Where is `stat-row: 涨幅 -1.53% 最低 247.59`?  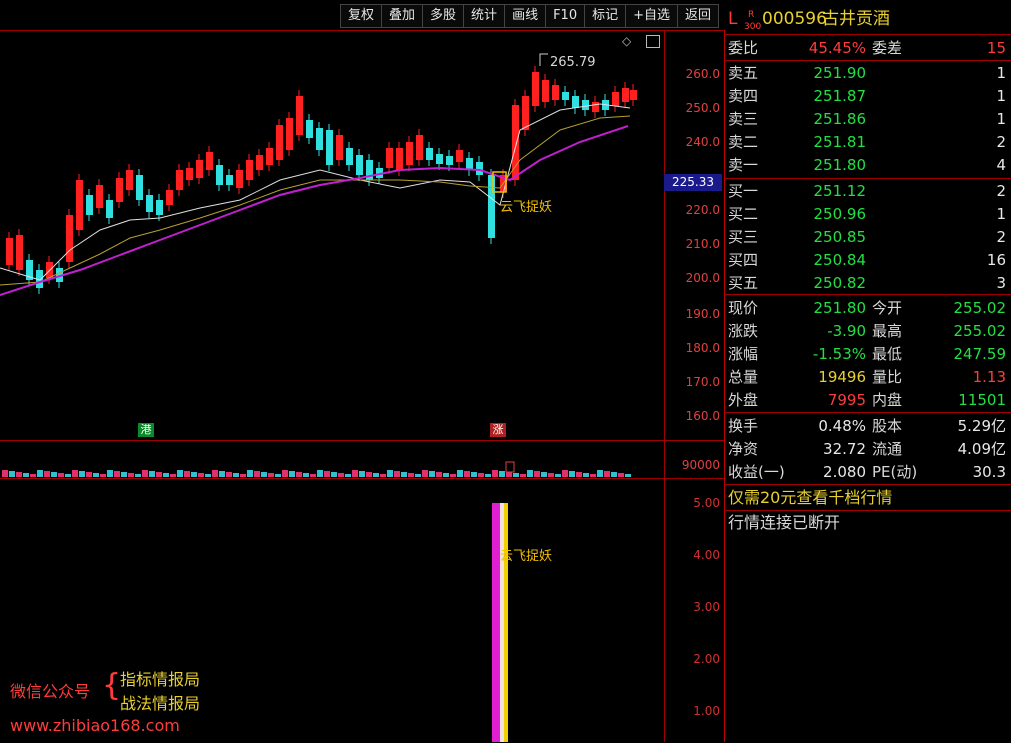
stat-row: 涨幅 -1.53% 最低 247.59 is located at coordinates (866, 354).